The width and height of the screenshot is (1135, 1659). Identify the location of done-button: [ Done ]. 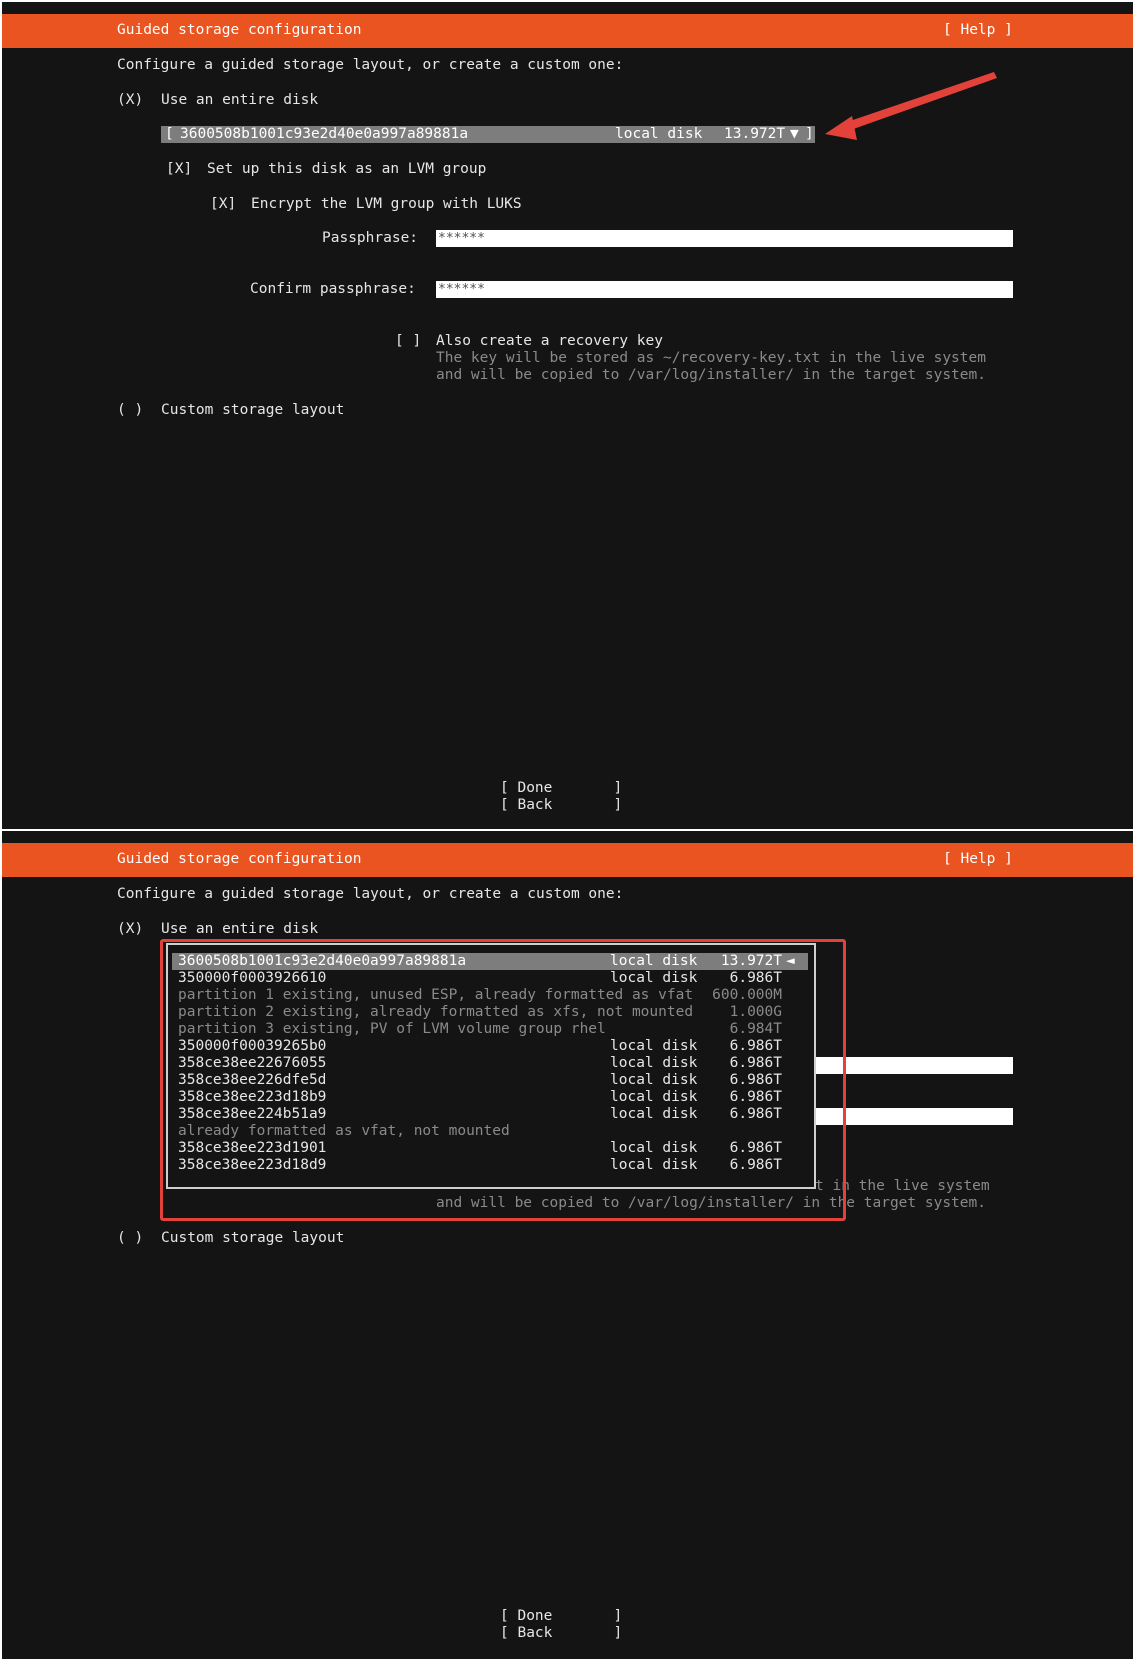
(561, 1616).